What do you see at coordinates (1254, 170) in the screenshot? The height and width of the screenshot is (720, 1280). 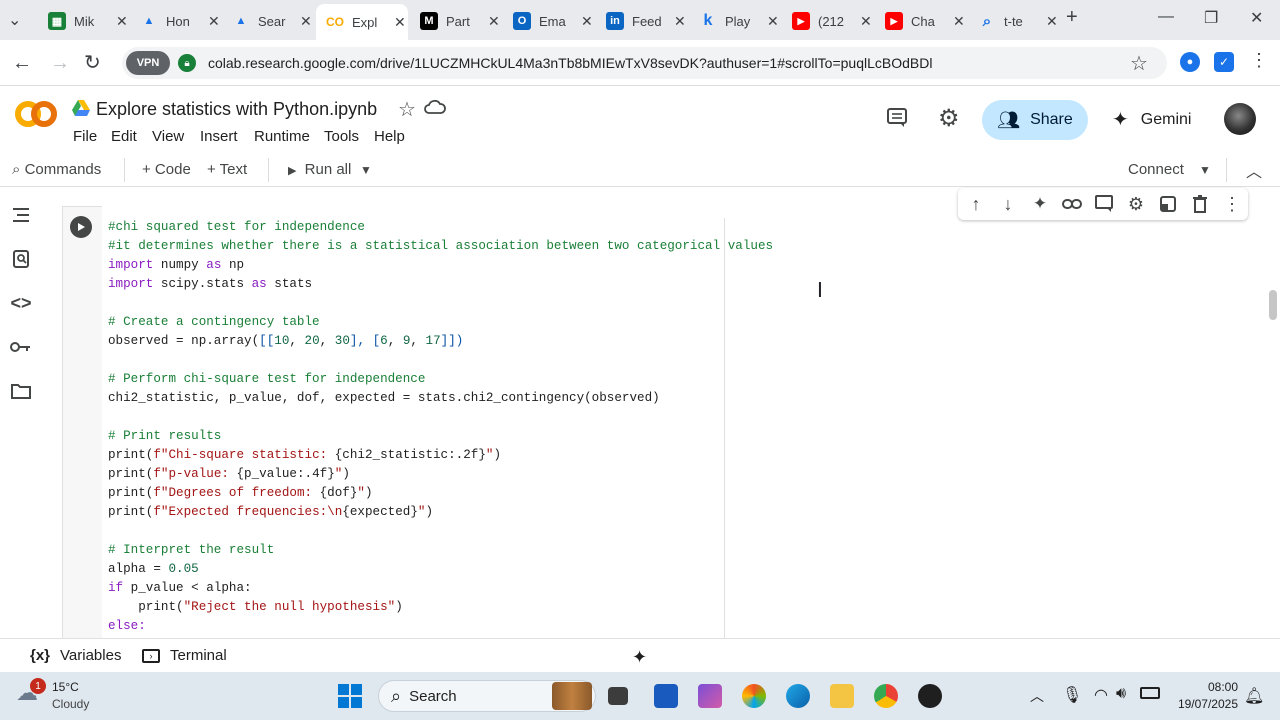 I see `collapse-header-icon: ︿` at bounding box center [1254, 170].